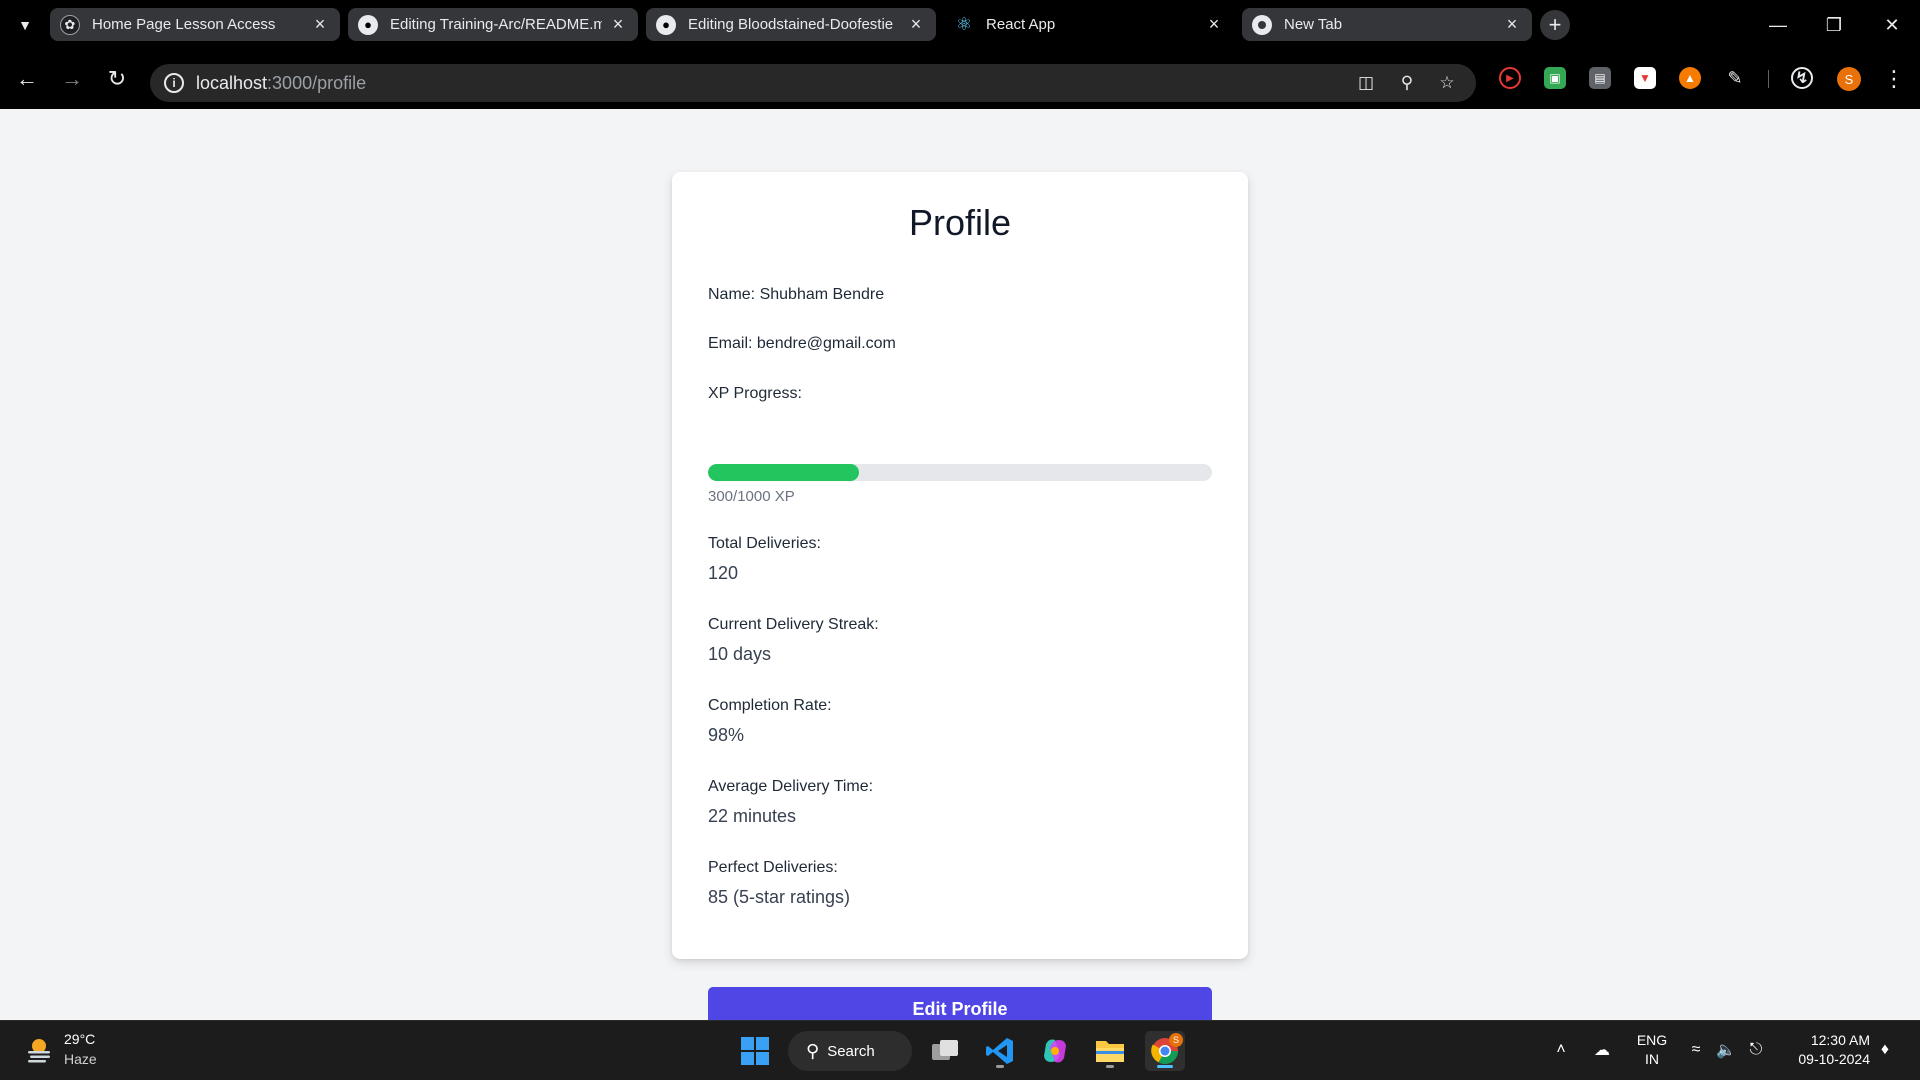 The width and height of the screenshot is (1920, 1080). What do you see at coordinates (751, 496) in the screenshot?
I see `xp-progress-text: 300/1000 XP` at bounding box center [751, 496].